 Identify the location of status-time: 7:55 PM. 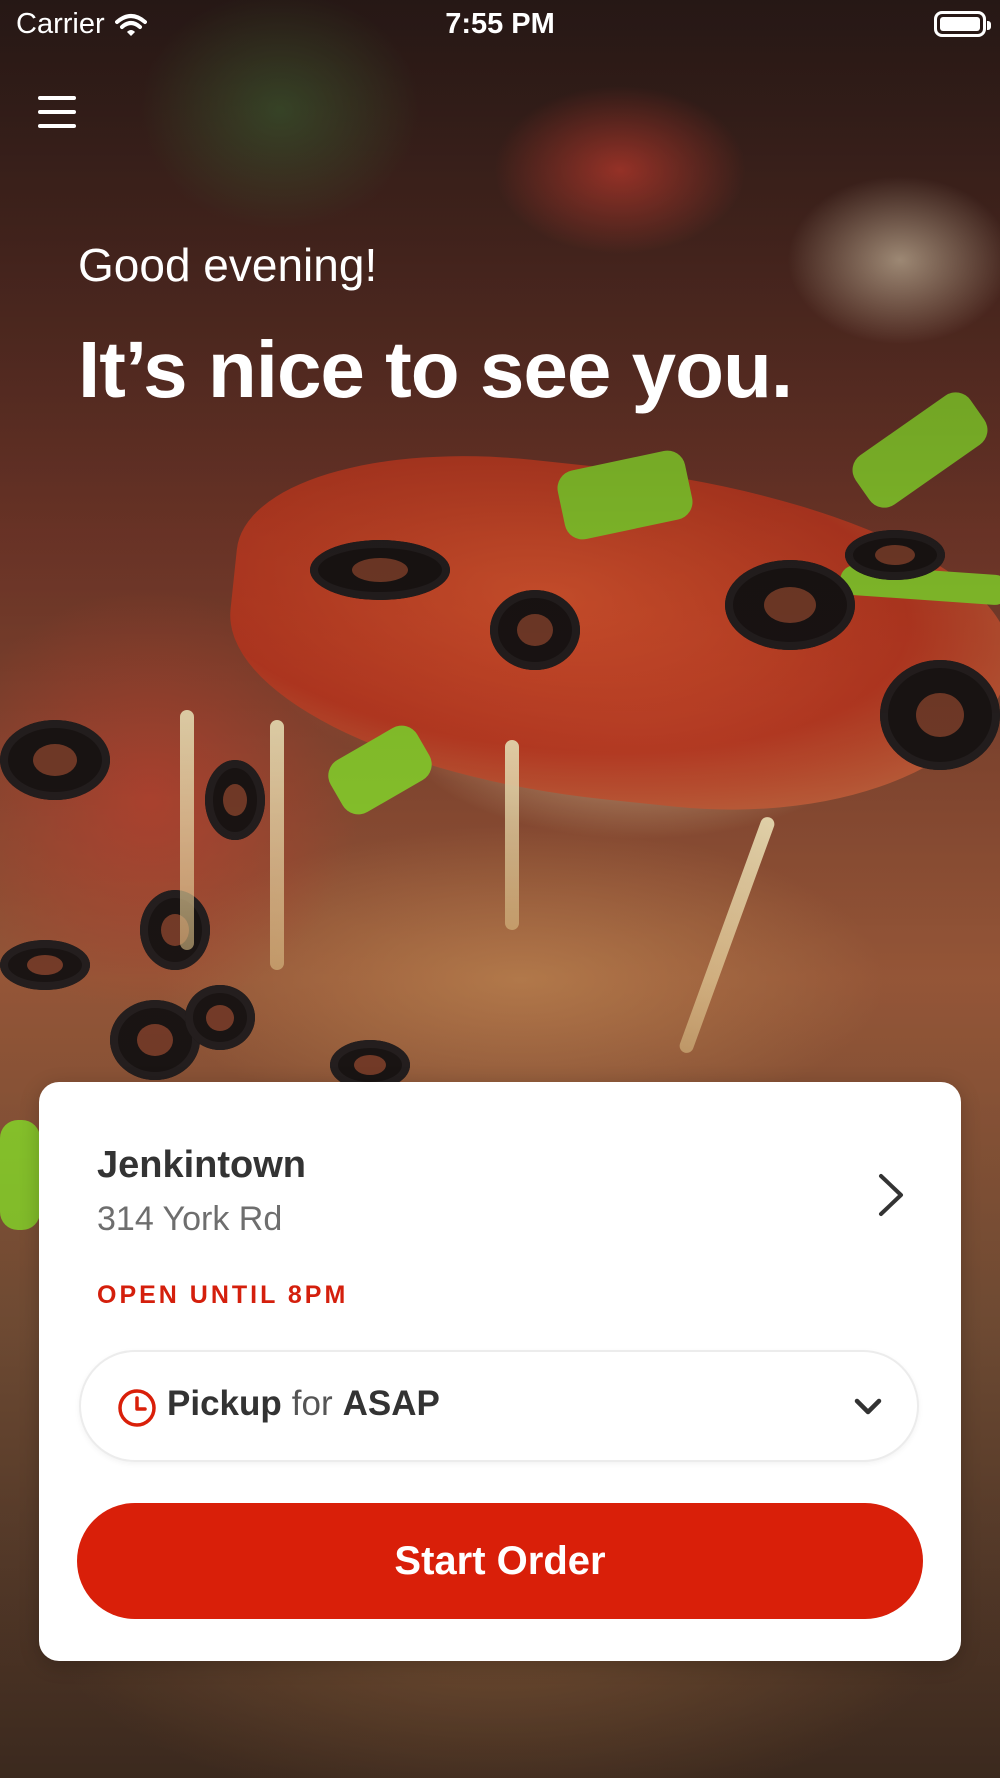
(500, 24).